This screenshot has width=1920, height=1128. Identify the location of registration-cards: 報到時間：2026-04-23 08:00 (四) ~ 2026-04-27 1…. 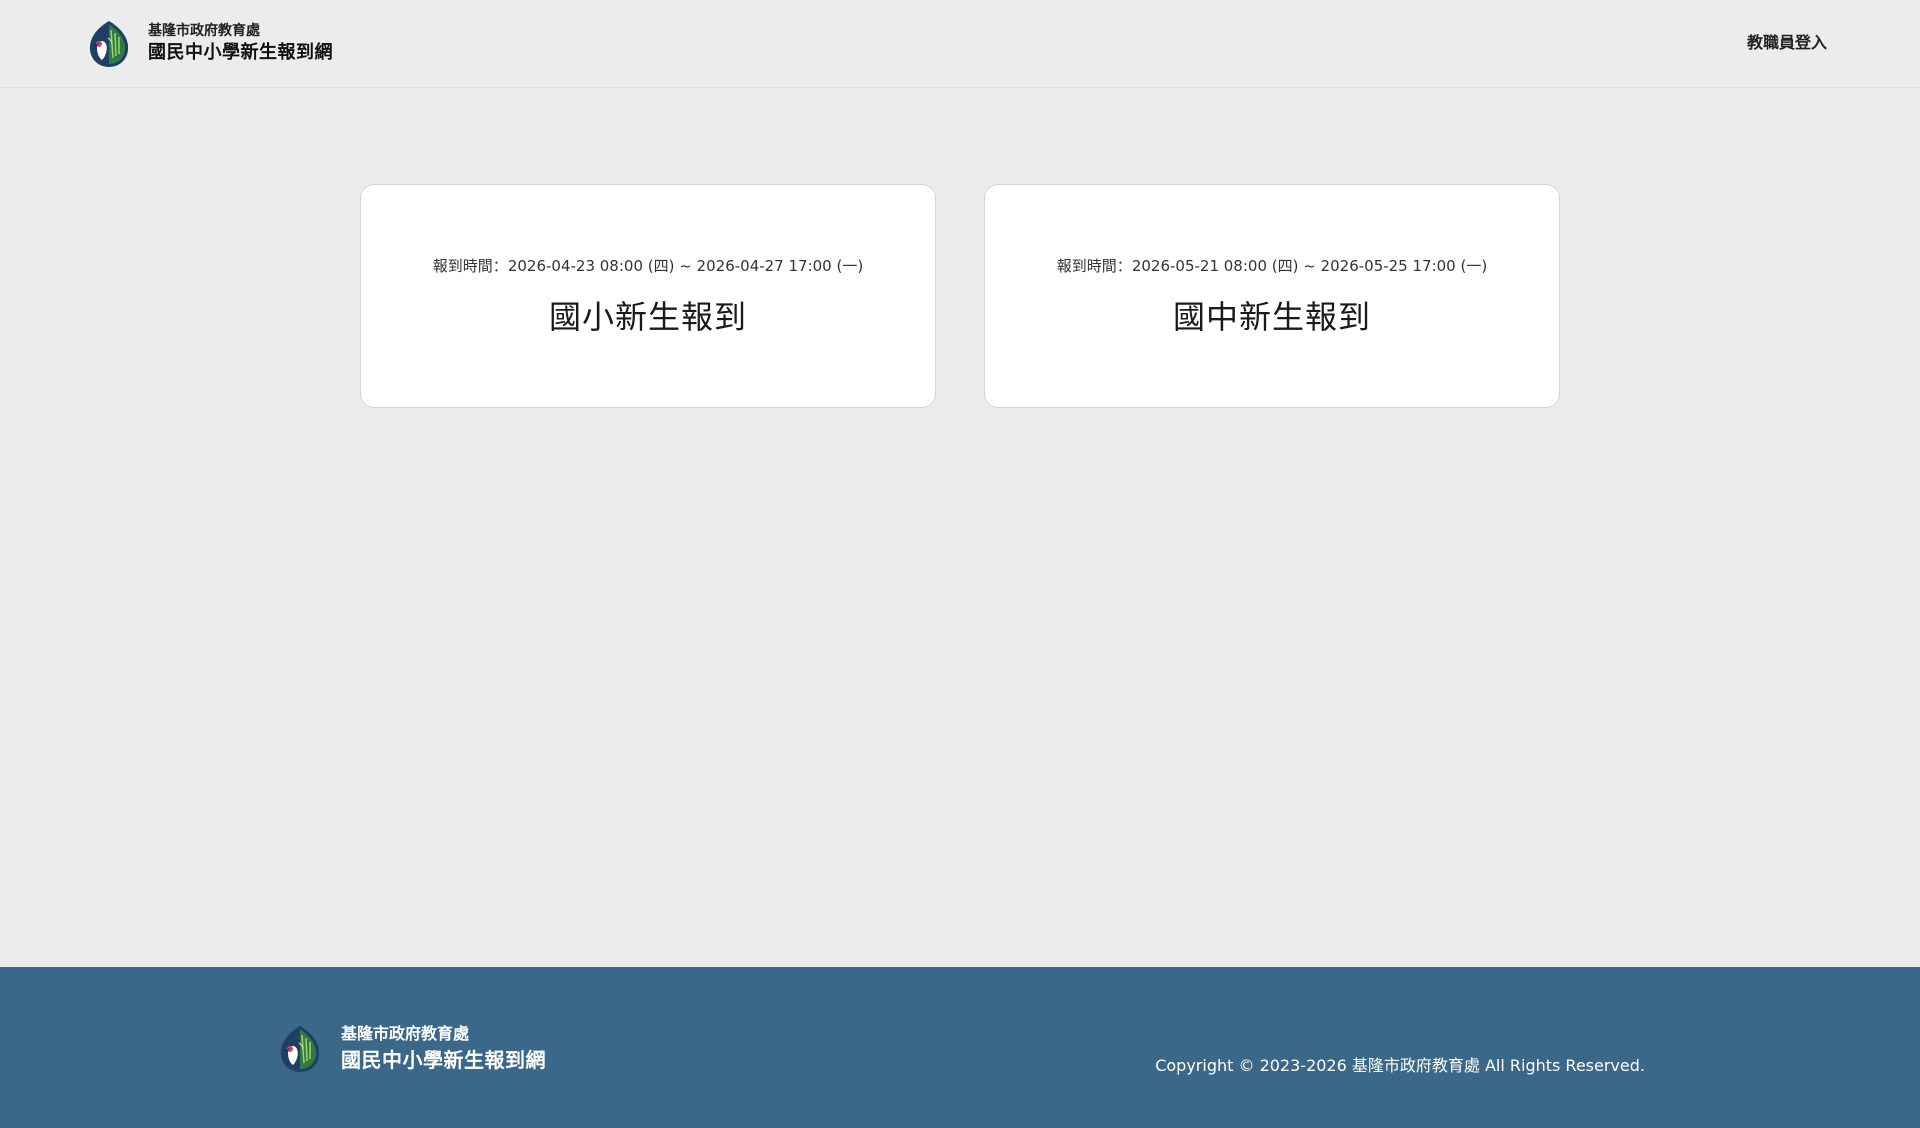
(960, 296).